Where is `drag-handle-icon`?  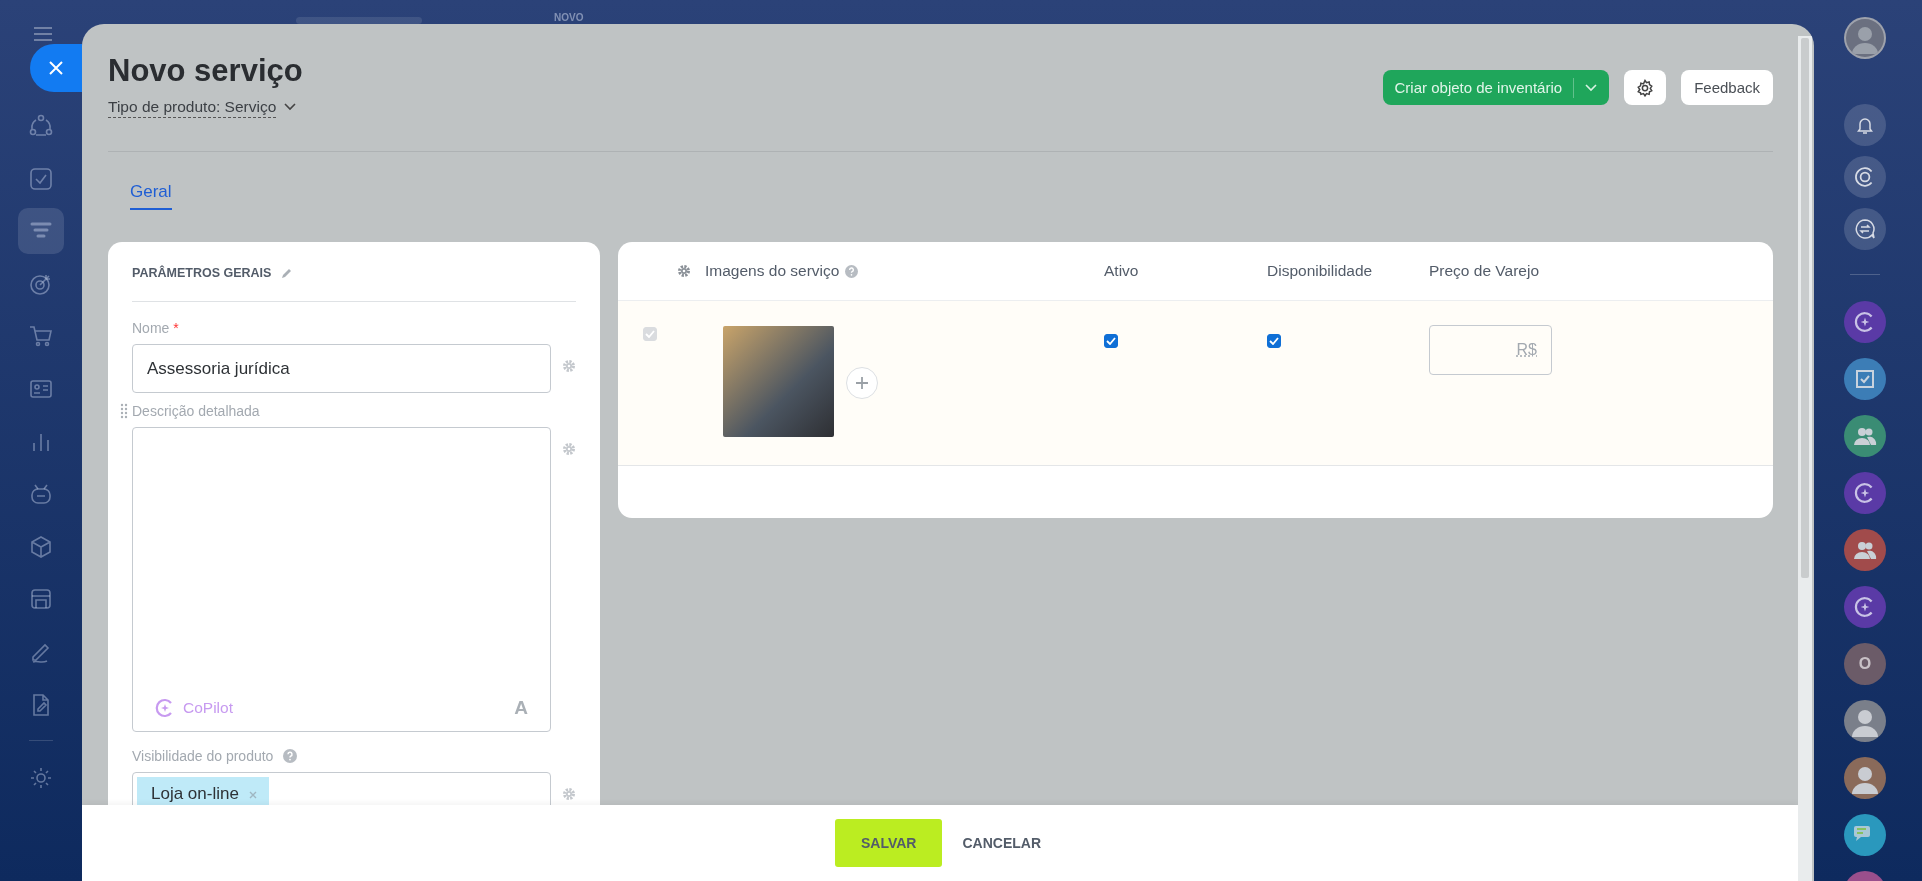
drag-handle-icon is located at coordinates (124, 411).